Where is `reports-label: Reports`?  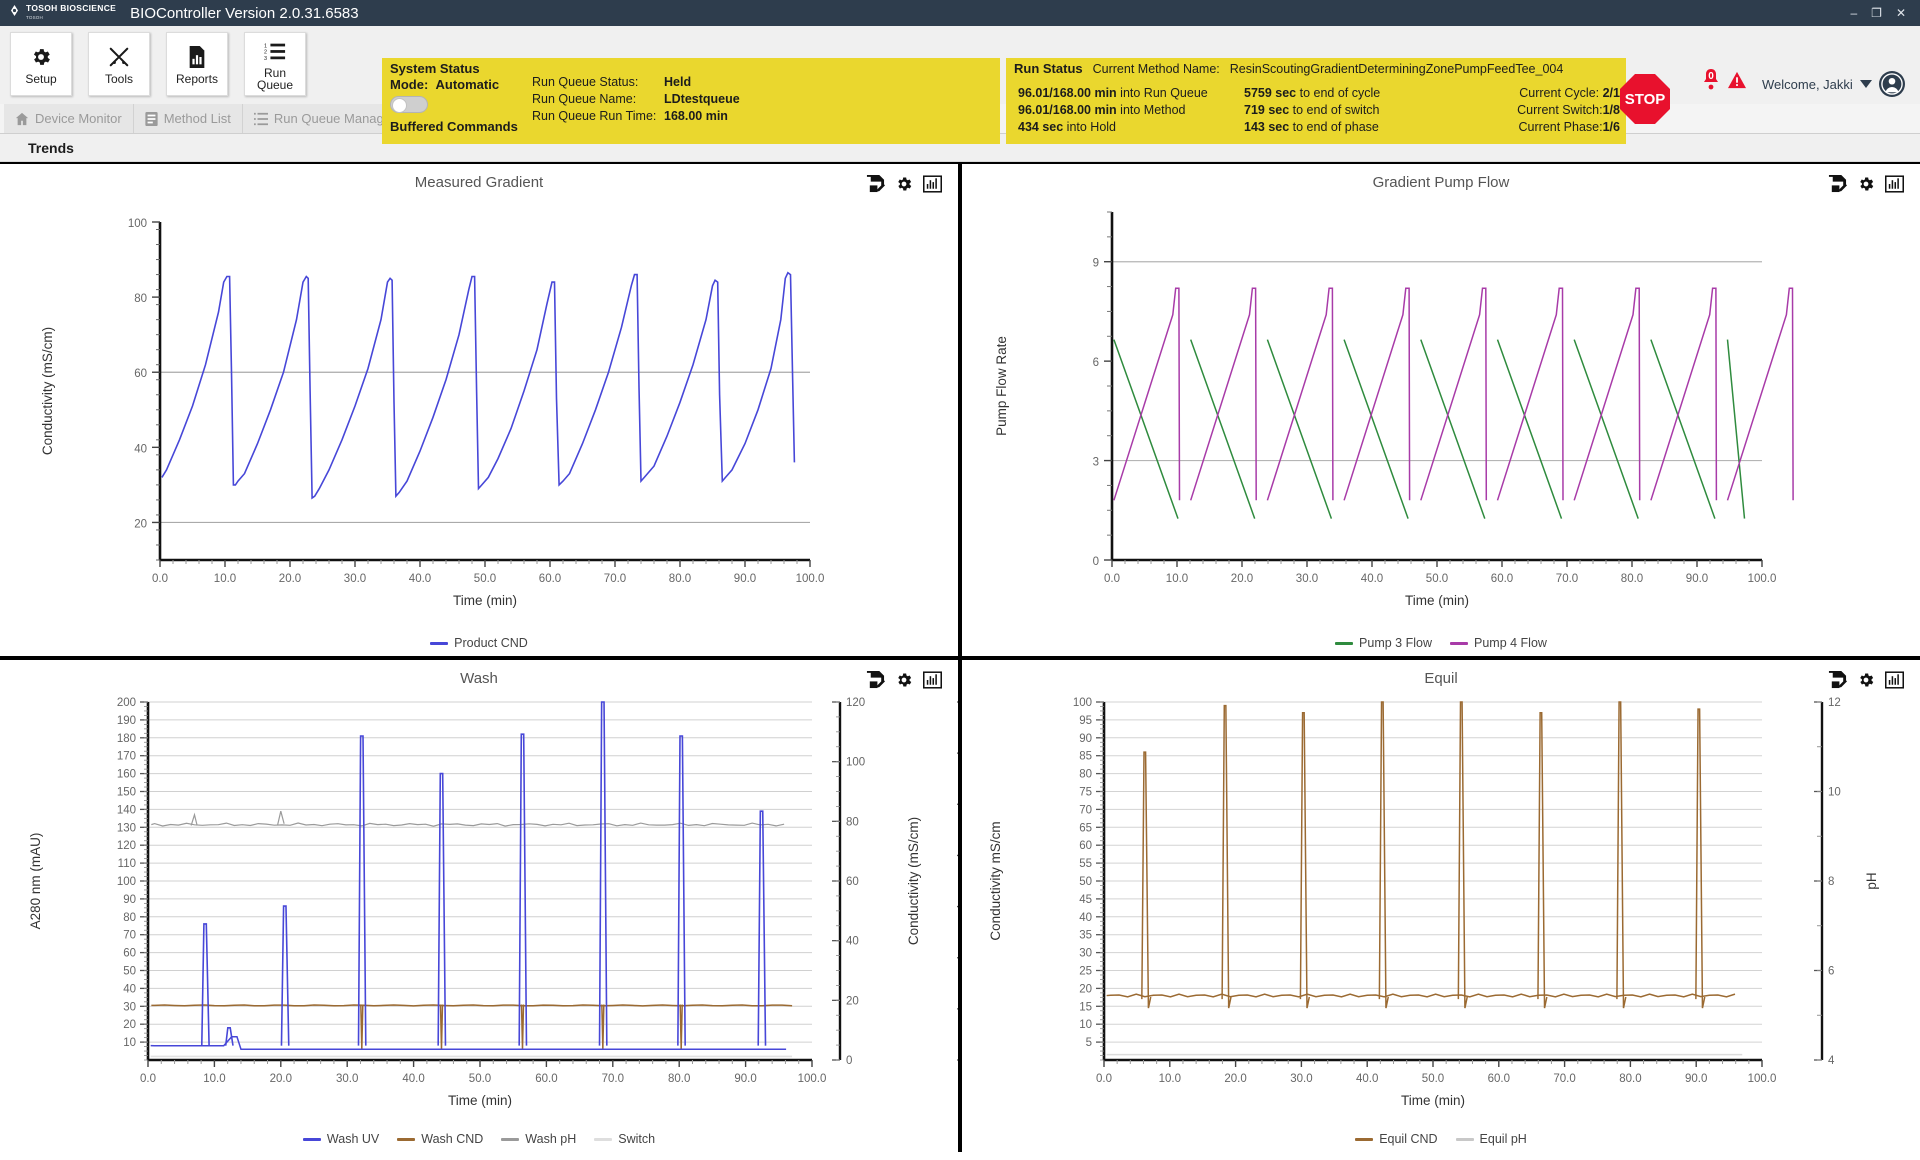 reports-label: Reports is located at coordinates (197, 78).